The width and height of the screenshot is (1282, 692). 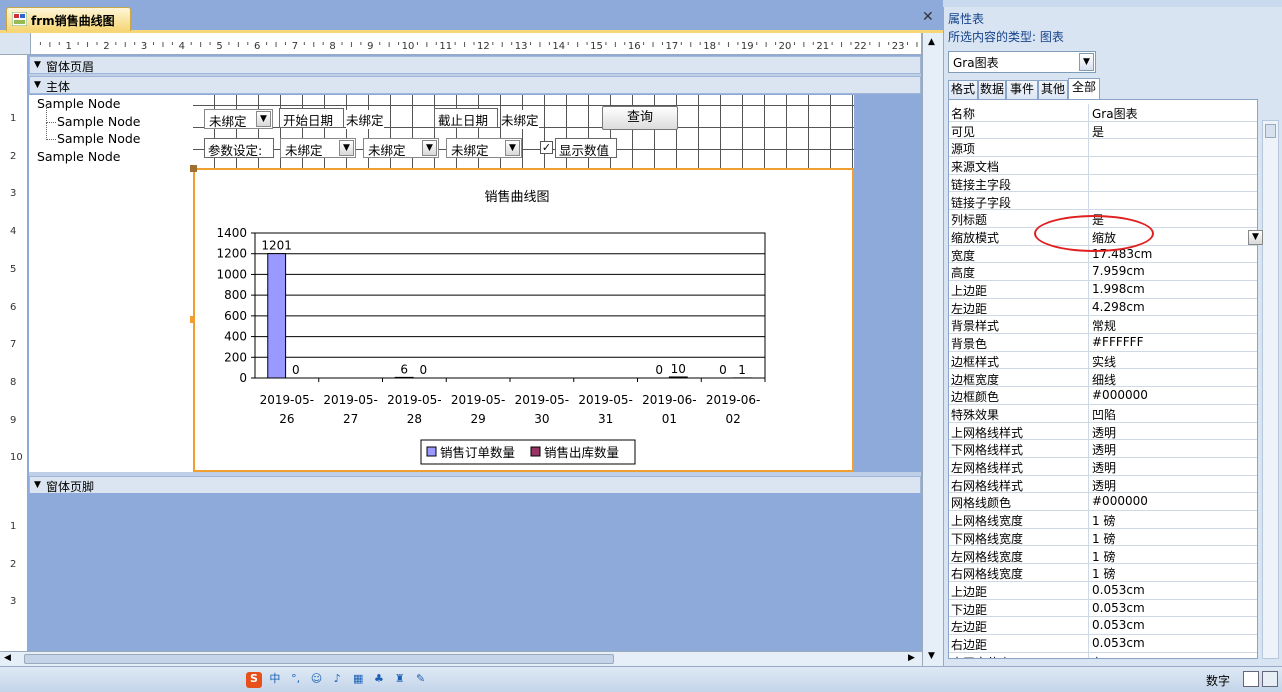 I want to click on sogou-ime-icon: S, so click(x=254, y=680).